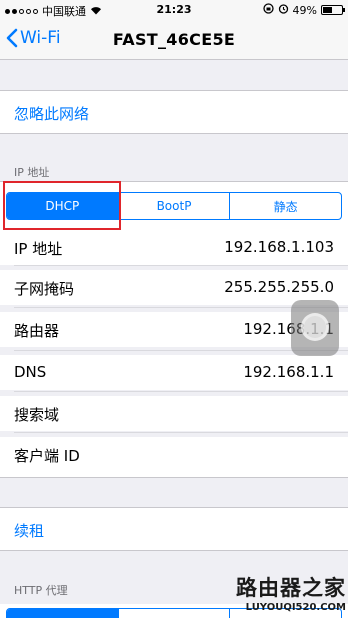 The width and height of the screenshot is (348, 618). What do you see at coordinates (174, 247) in the screenshot?
I see `info-row-ip-address: IP 地址 192.168.1.103` at bounding box center [174, 247].